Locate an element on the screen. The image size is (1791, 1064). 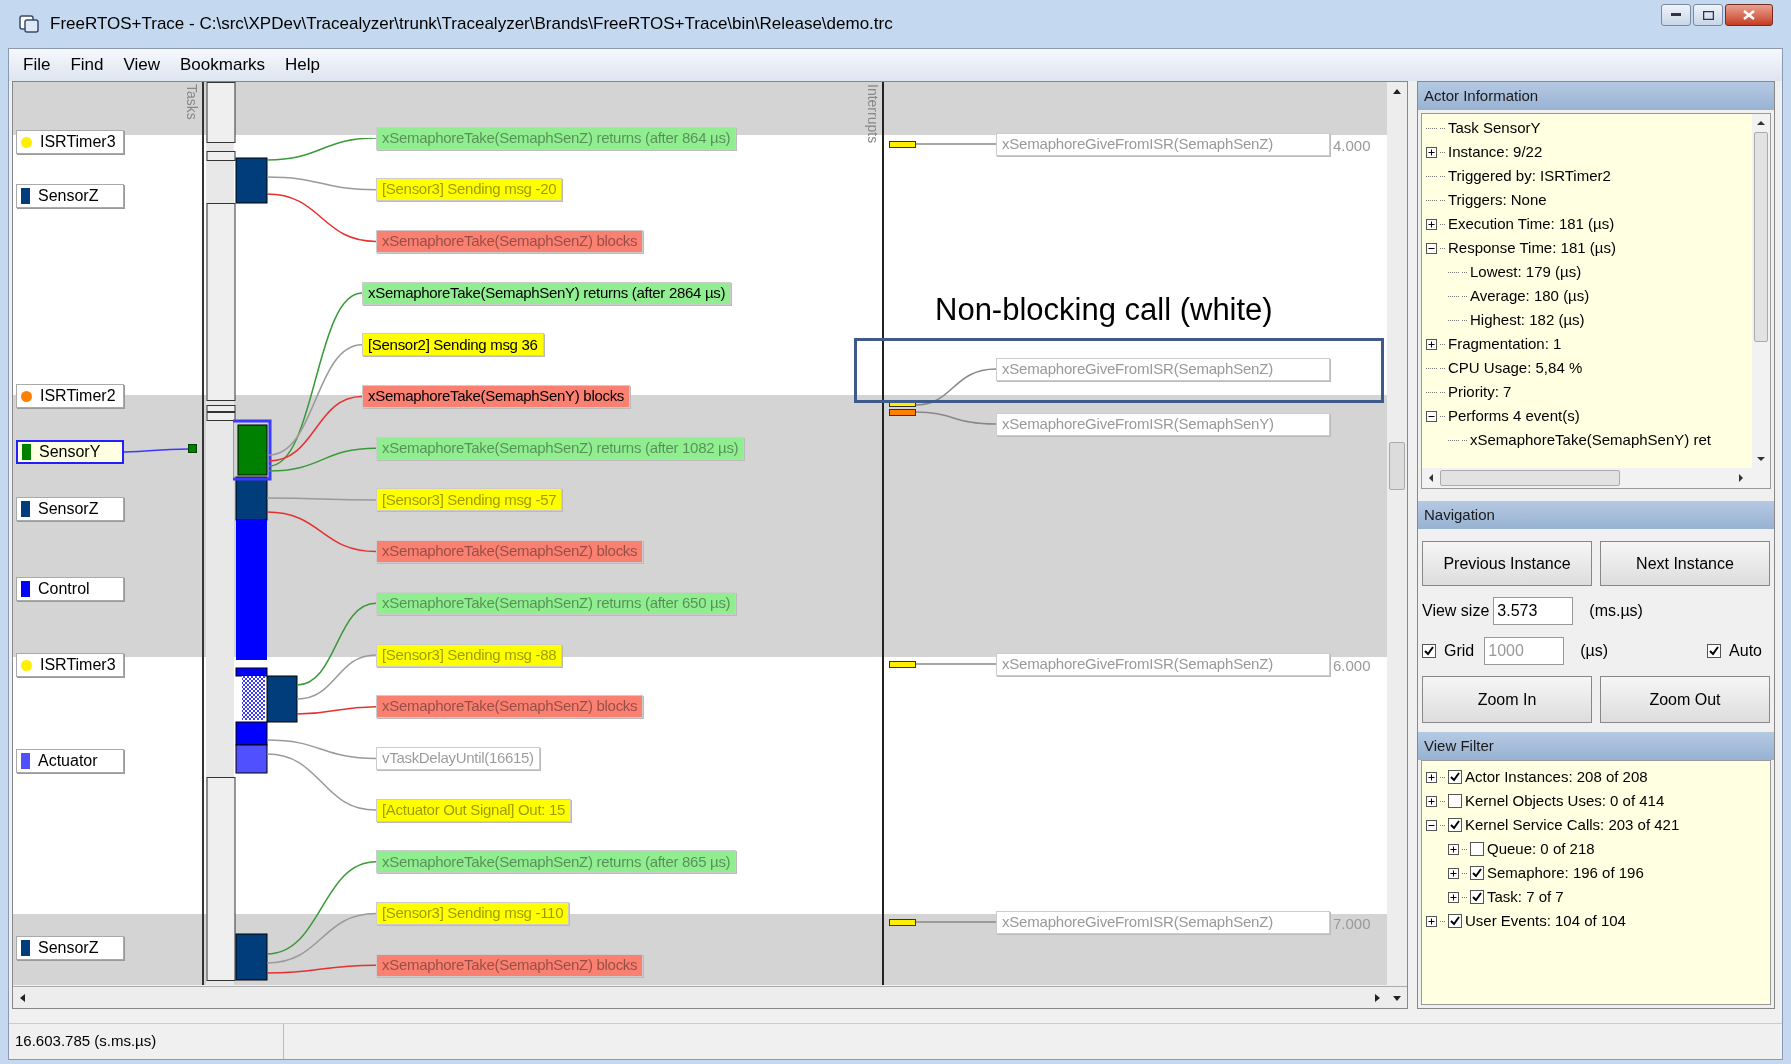
app-icon is located at coordinates (29, 24).